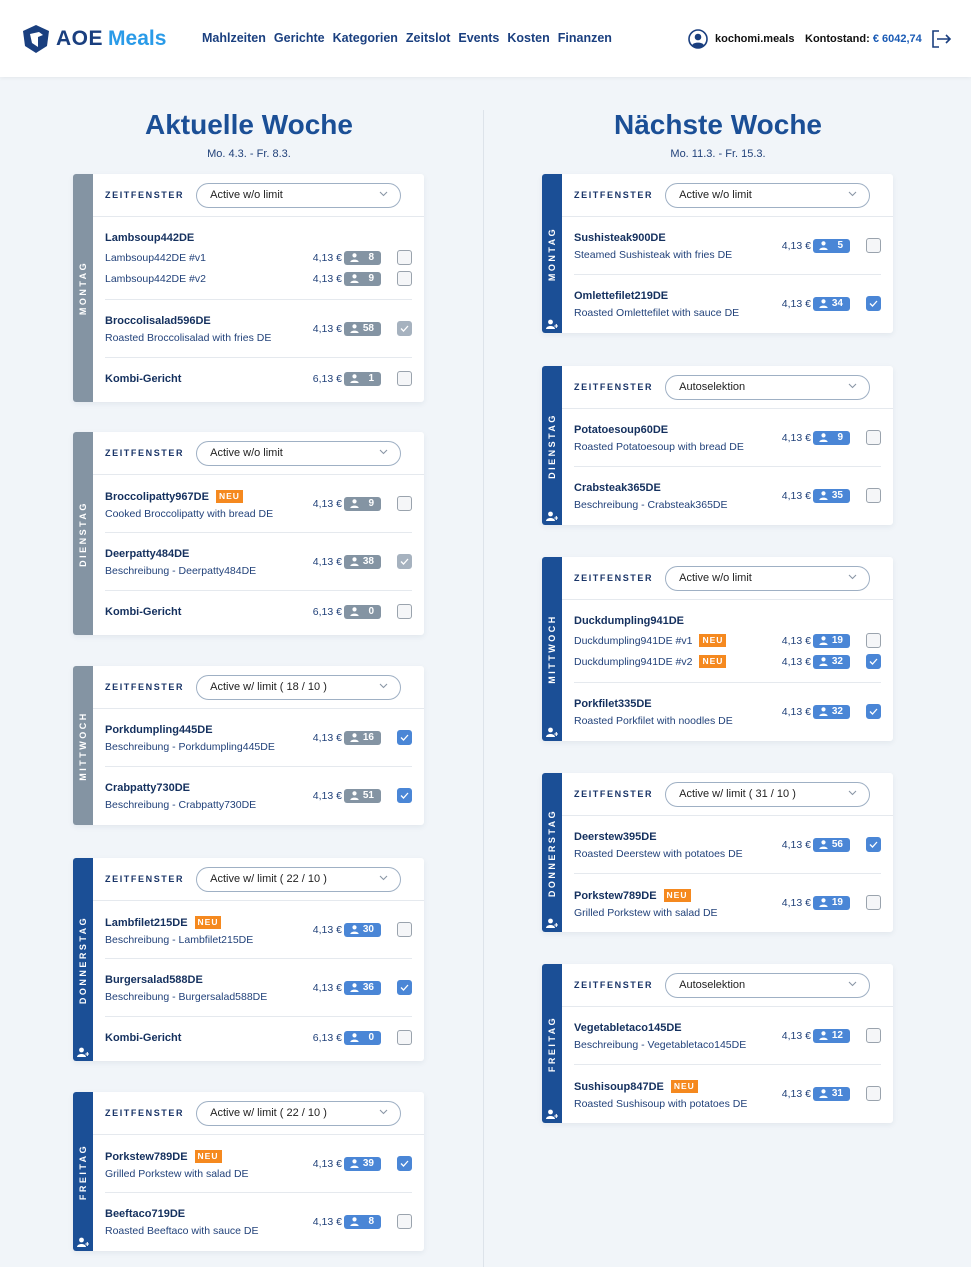 This screenshot has width=971, height=1267. Describe the element at coordinates (727, 621) in the screenshot. I see `meal-title-row: Duckdumpling941DE` at that location.